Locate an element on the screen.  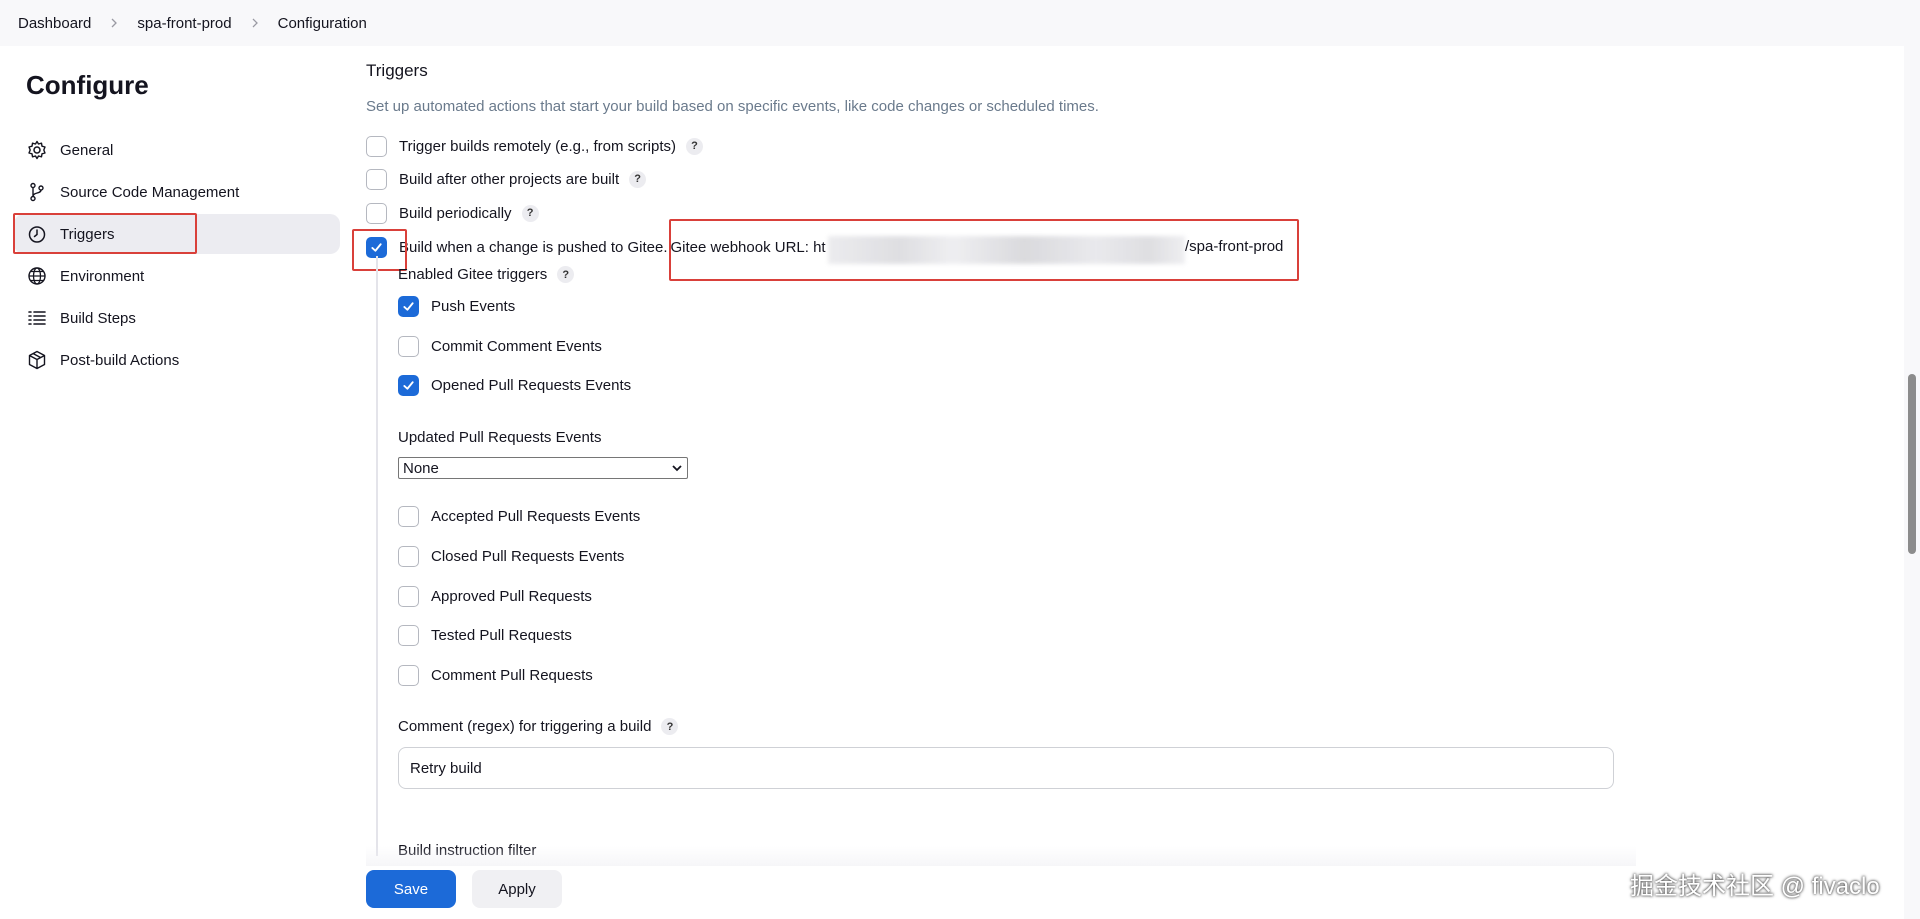
build-periodically-option: Build periodically ? is located at coordinates (452, 213).